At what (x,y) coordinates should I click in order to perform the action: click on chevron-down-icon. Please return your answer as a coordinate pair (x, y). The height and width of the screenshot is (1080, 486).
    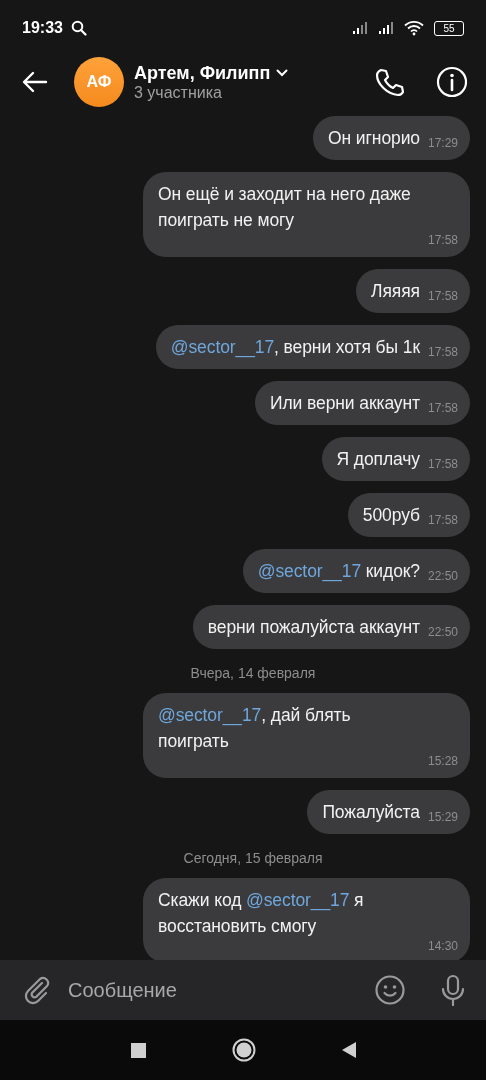
    Looking at the image, I should click on (282, 73).